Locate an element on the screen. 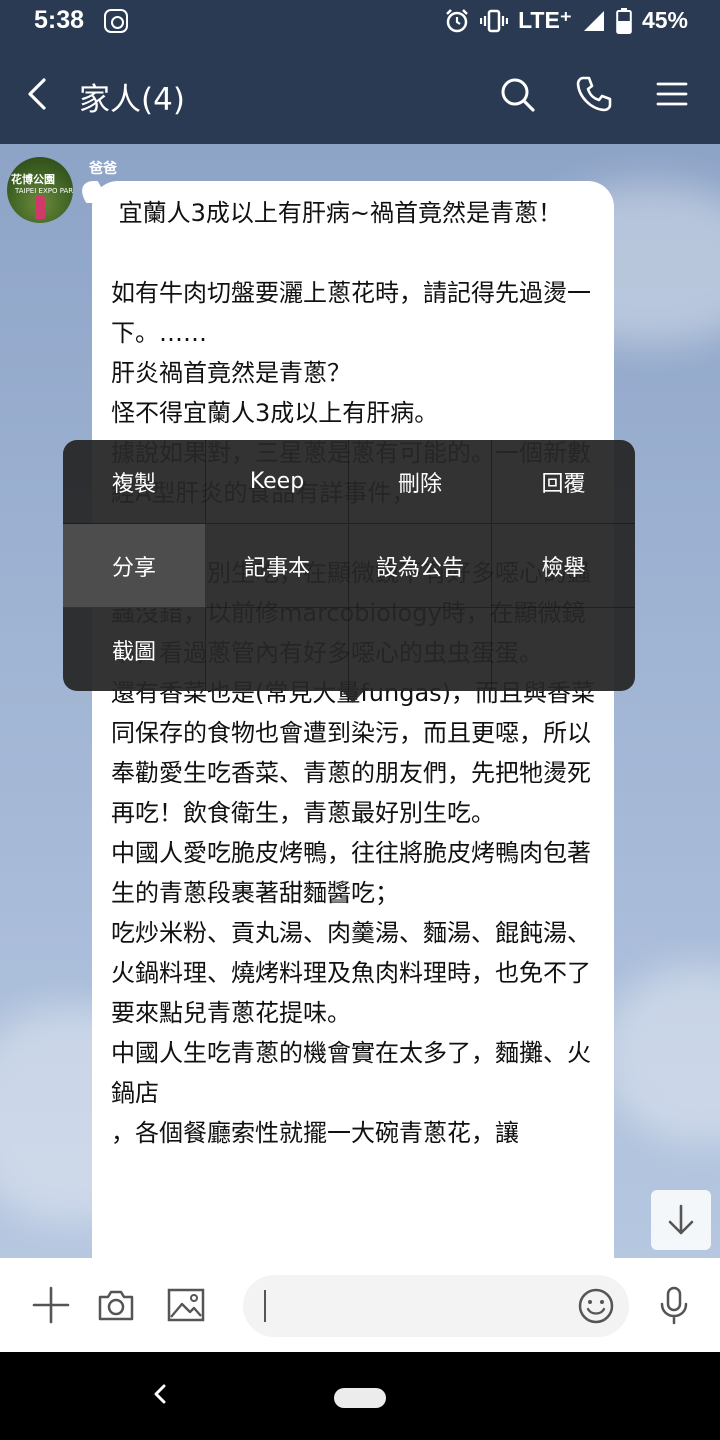 This screenshot has width=720, height=1440. battery-icon is located at coordinates (624, 20).